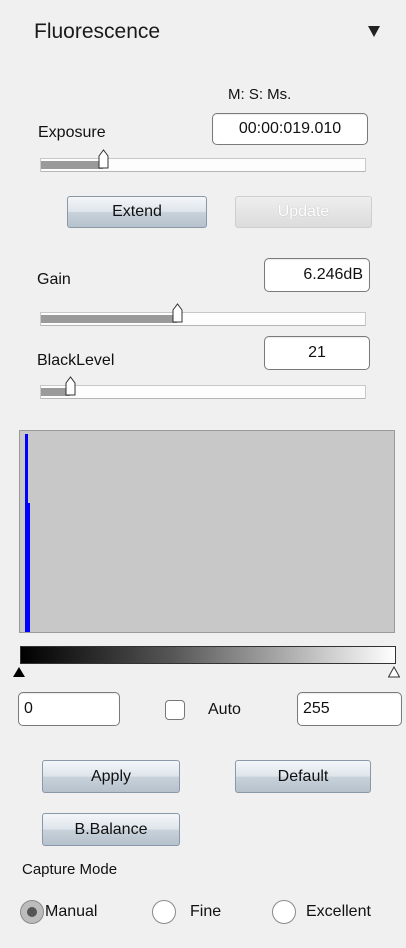  I want to click on range-max-input: 255, so click(349, 709).